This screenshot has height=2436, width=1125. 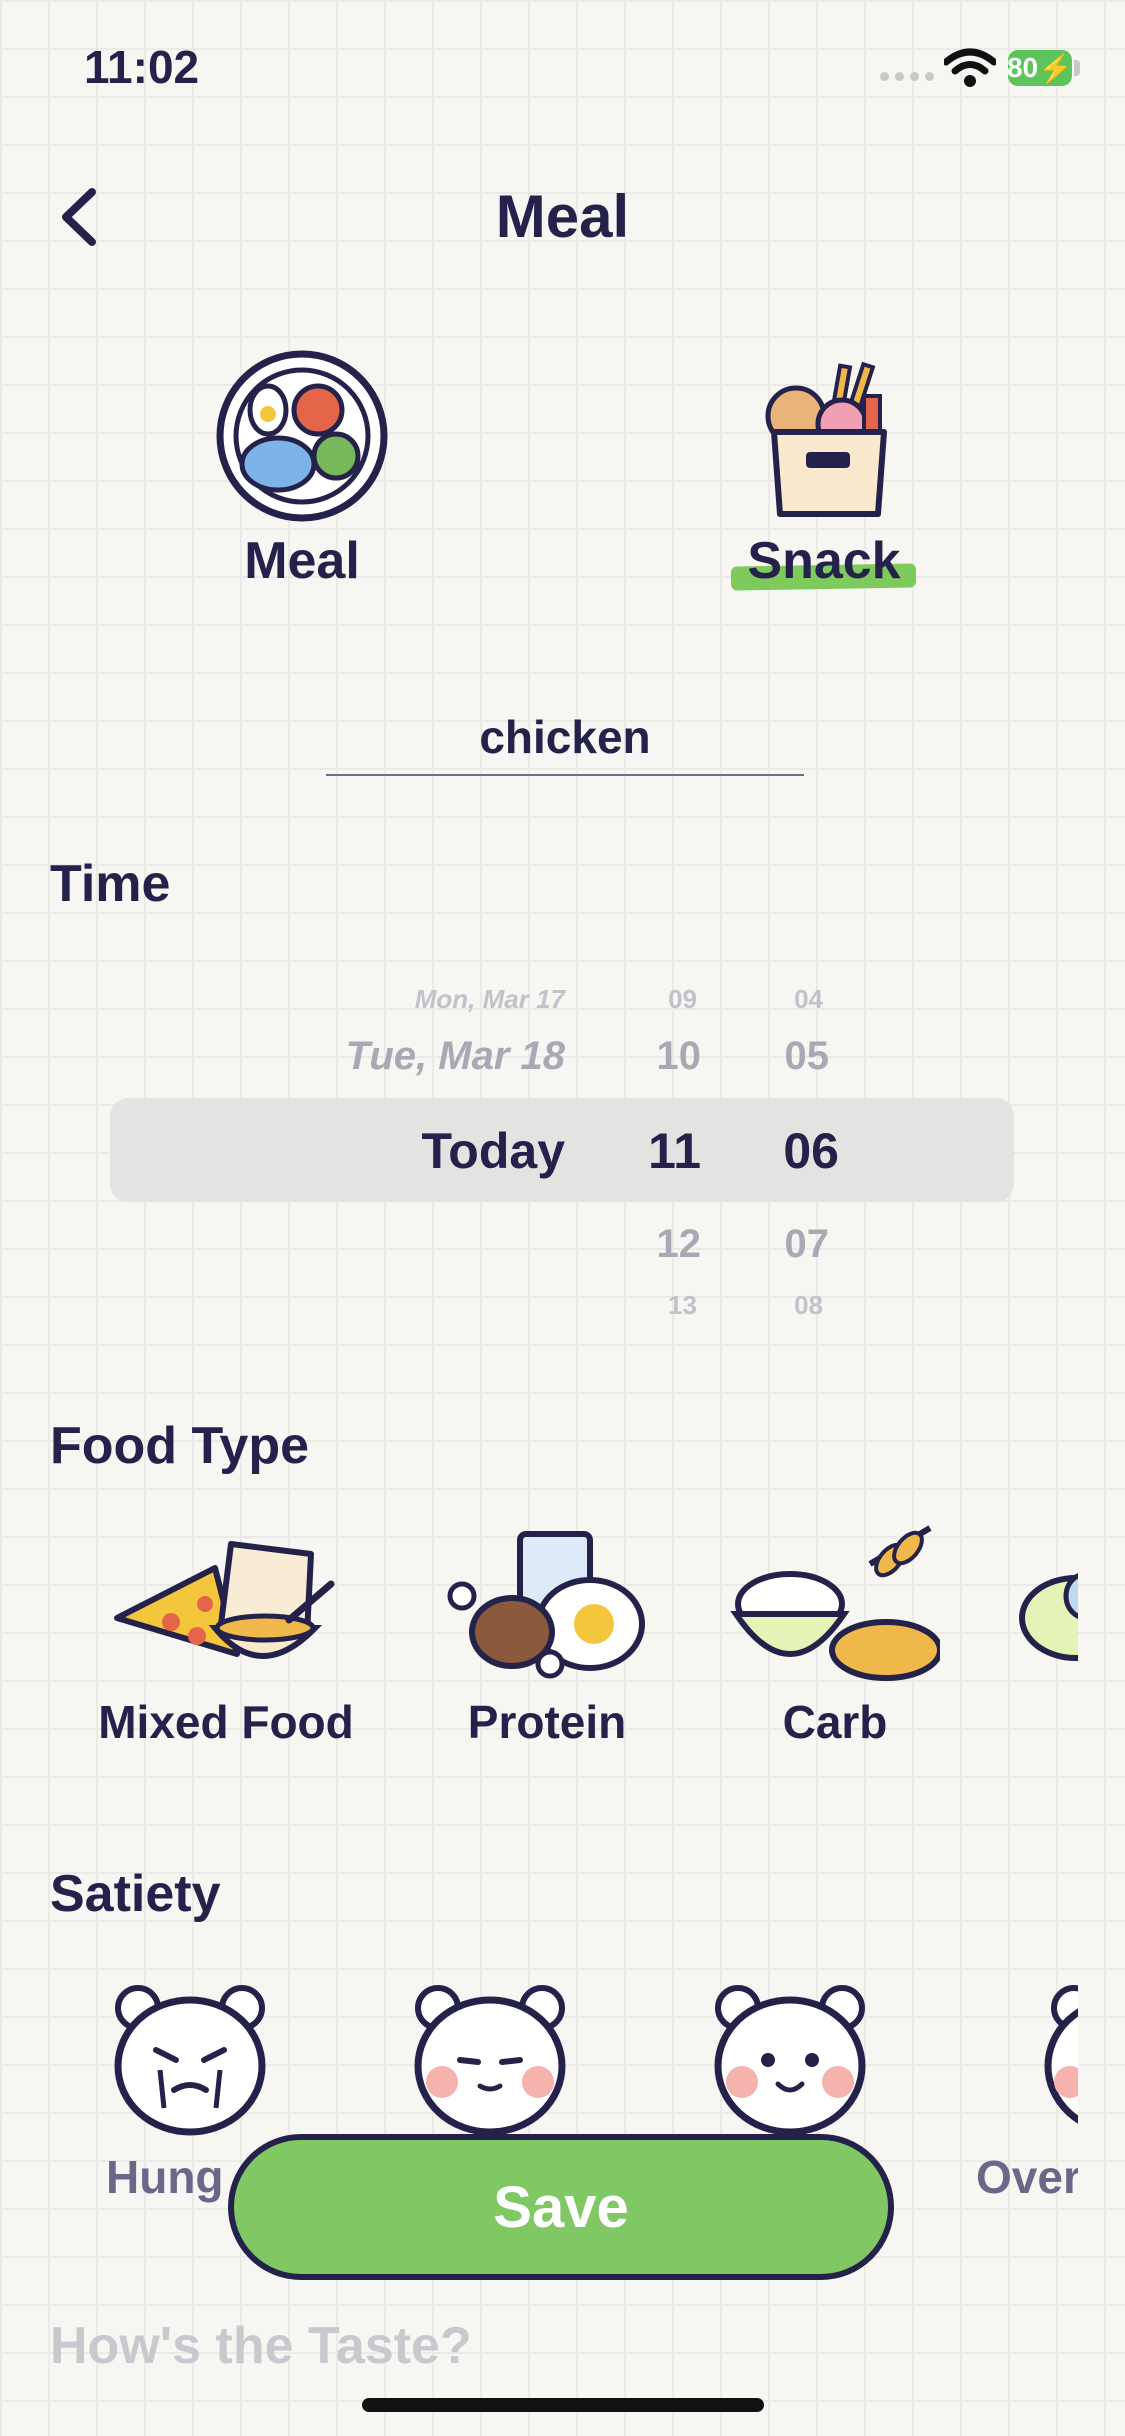 I want to click on satiety-hungry: Hung, so click(x=193, y=2091).